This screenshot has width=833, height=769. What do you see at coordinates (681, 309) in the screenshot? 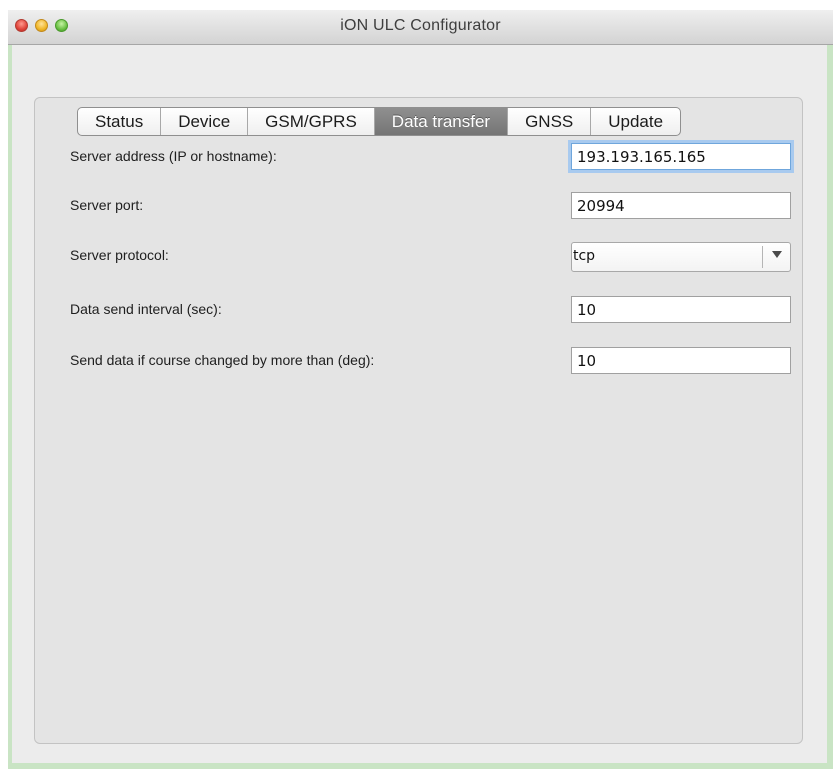
I see `data-send-interval-input` at bounding box center [681, 309].